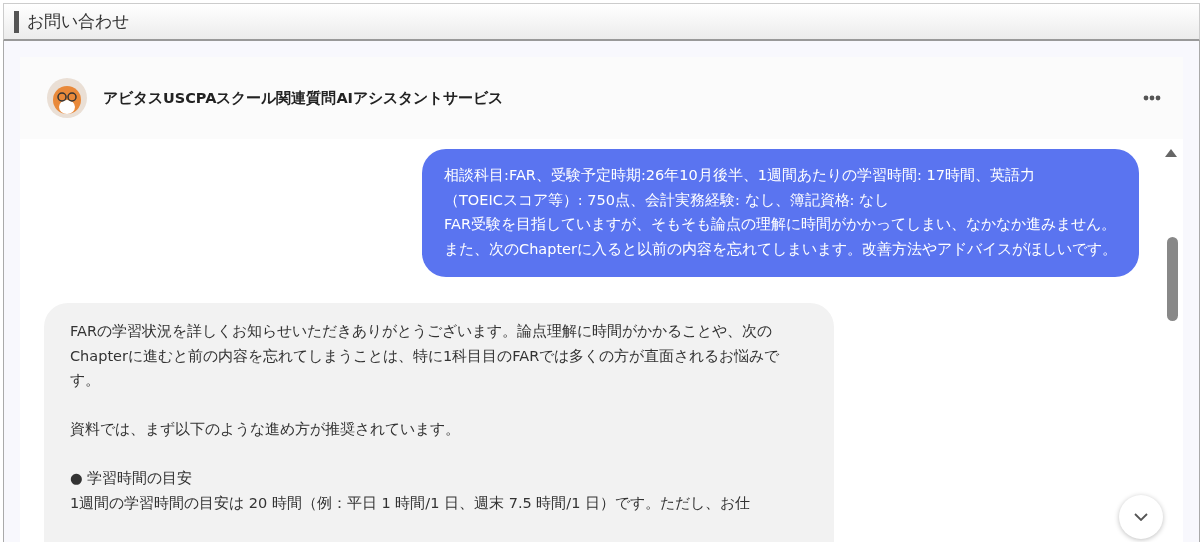 Image resolution: width=1203 pixels, height=542 pixels. I want to click on more-icon, so click(1152, 98).